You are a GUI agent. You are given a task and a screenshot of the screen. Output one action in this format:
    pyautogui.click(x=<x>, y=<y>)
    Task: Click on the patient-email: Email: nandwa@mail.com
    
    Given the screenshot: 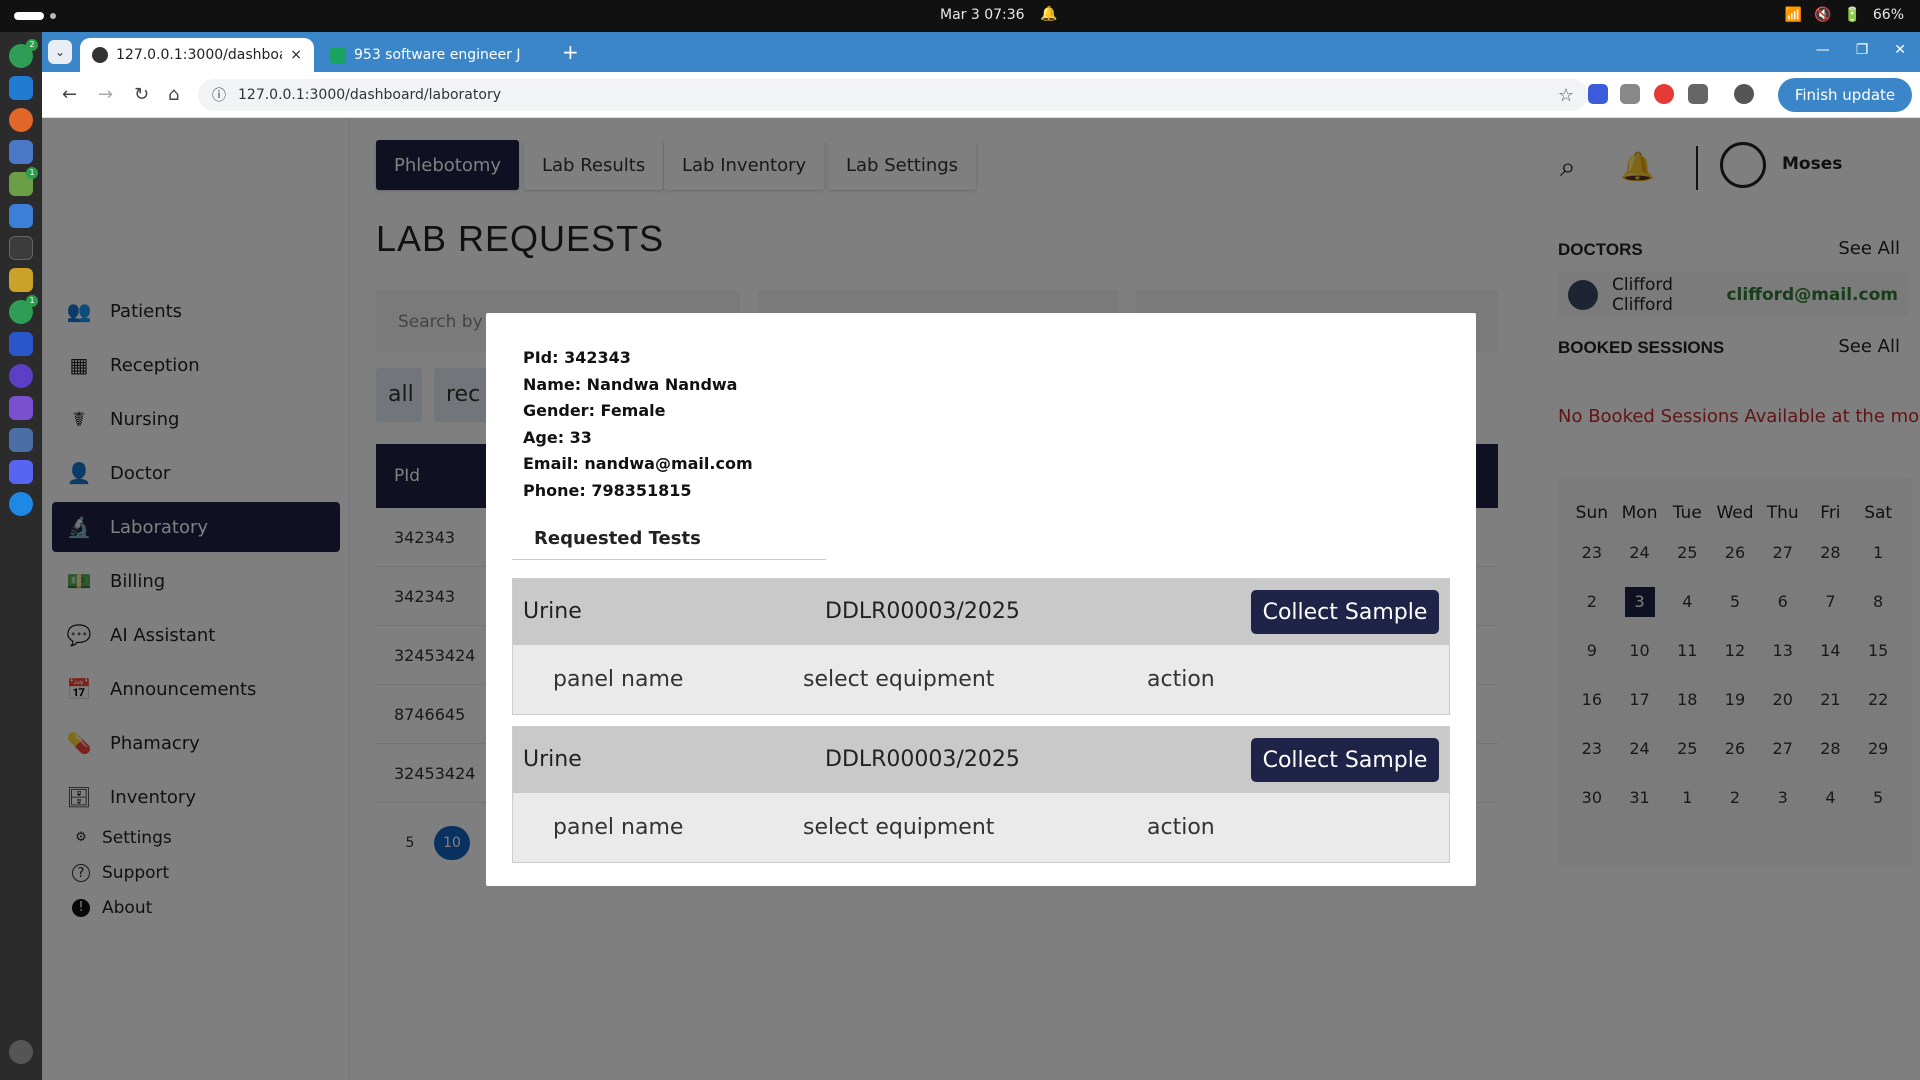 What is the action you would take?
    pyautogui.click(x=638, y=463)
    